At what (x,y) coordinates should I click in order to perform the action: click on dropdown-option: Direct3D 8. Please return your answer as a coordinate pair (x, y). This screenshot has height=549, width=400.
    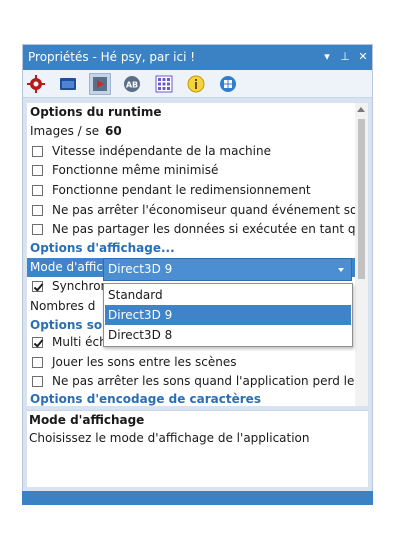
    Looking at the image, I should click on (228, 335).